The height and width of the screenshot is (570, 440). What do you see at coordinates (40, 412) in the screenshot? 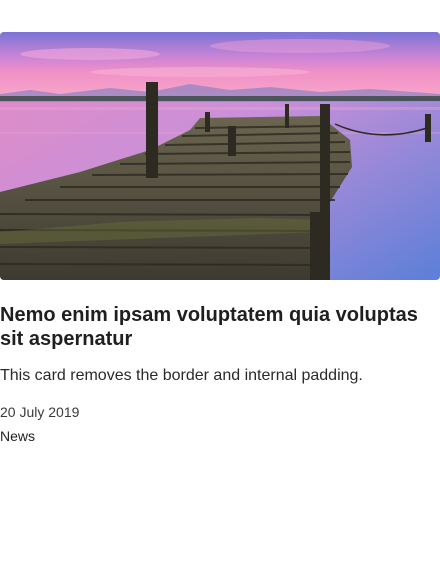
I see `card-date: 20 July 2019` at bounding box center [40, 412].